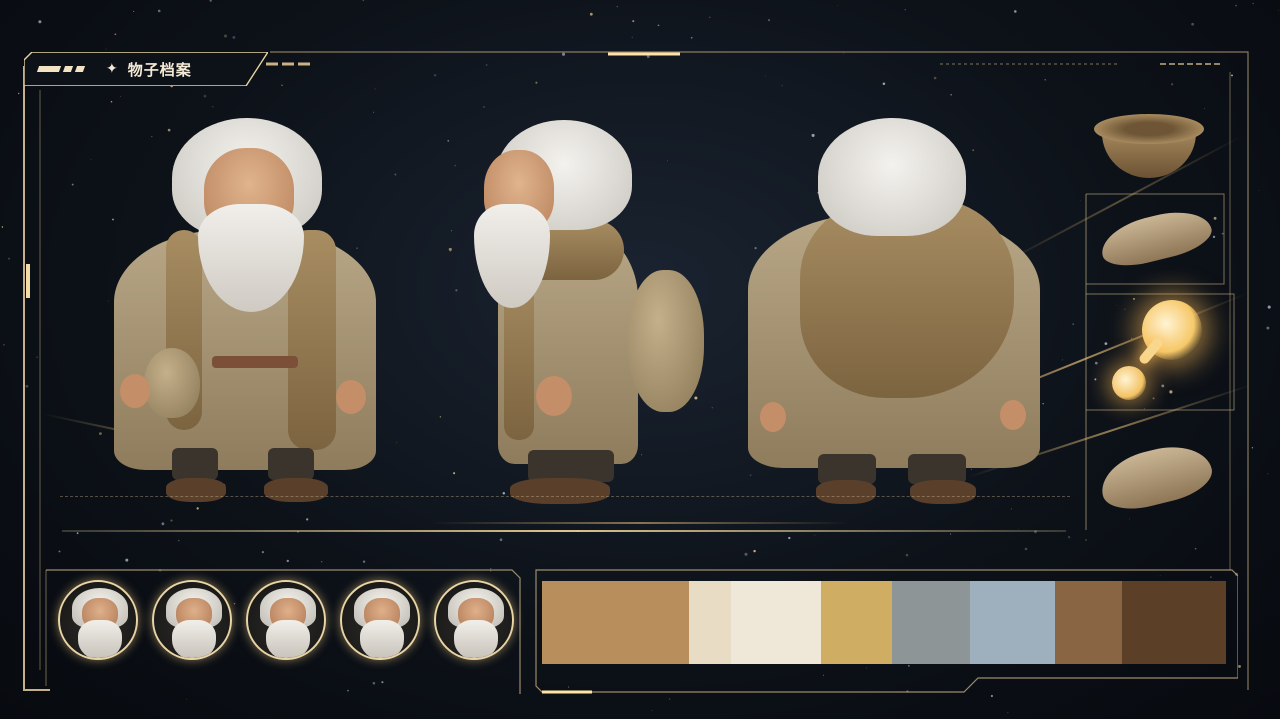 The image size is (1280, 719). Describe the element at coordinates (112, 69) in the screenshot. I see `sparkle-icon: ✦` at that location.